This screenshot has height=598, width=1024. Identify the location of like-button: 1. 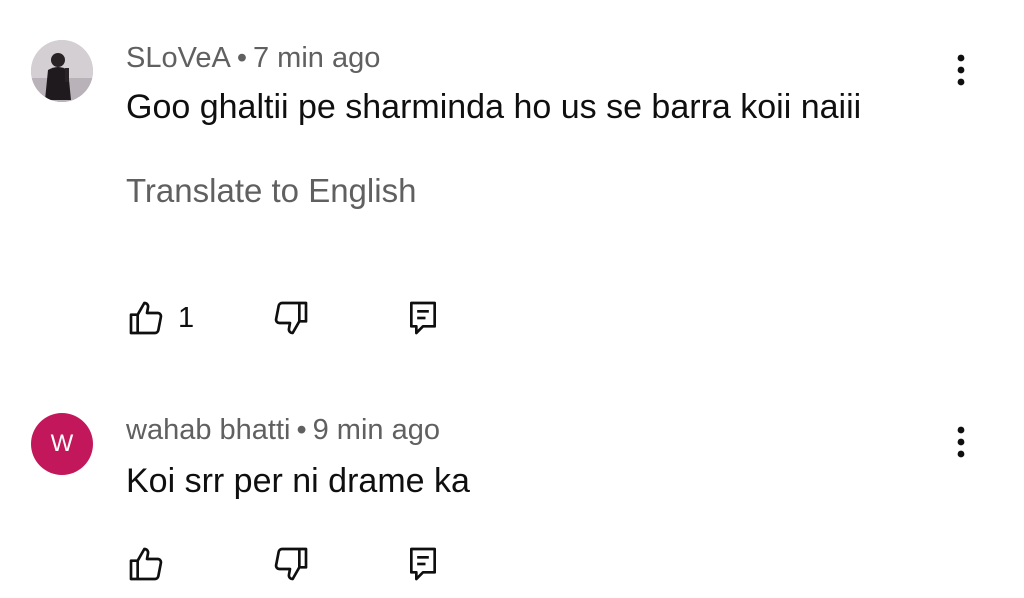
(160, 318).